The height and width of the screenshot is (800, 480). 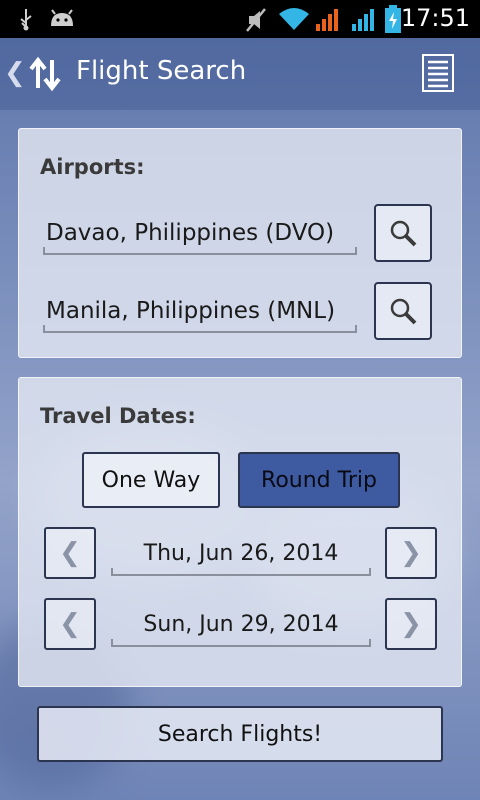 I want to click on menu-icon, so click(x=438, y=73).